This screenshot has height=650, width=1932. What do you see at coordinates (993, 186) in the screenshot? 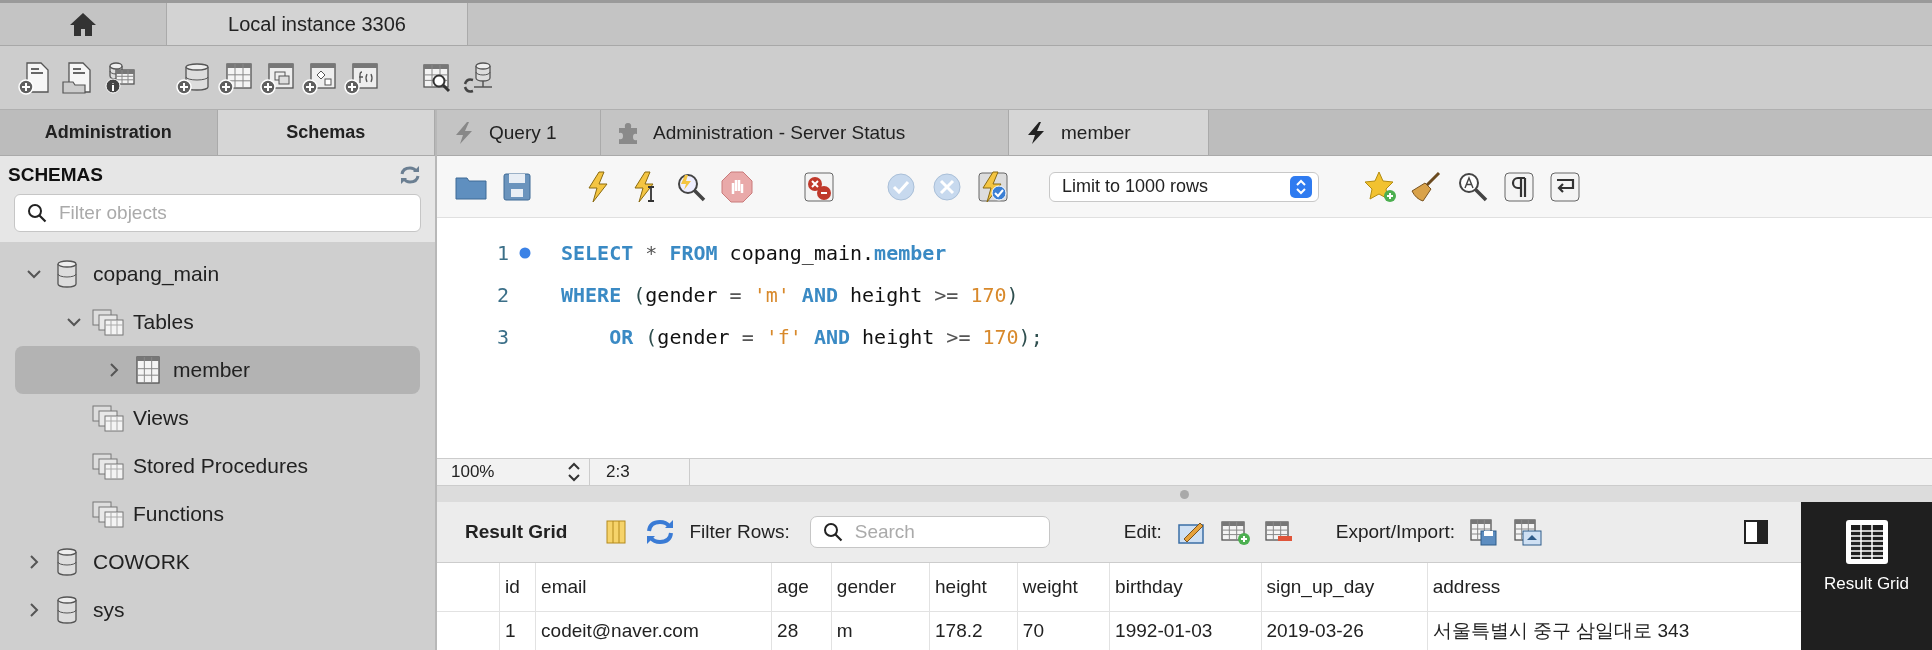
I see `autocommit-icon` at bounding box center [993, 186].